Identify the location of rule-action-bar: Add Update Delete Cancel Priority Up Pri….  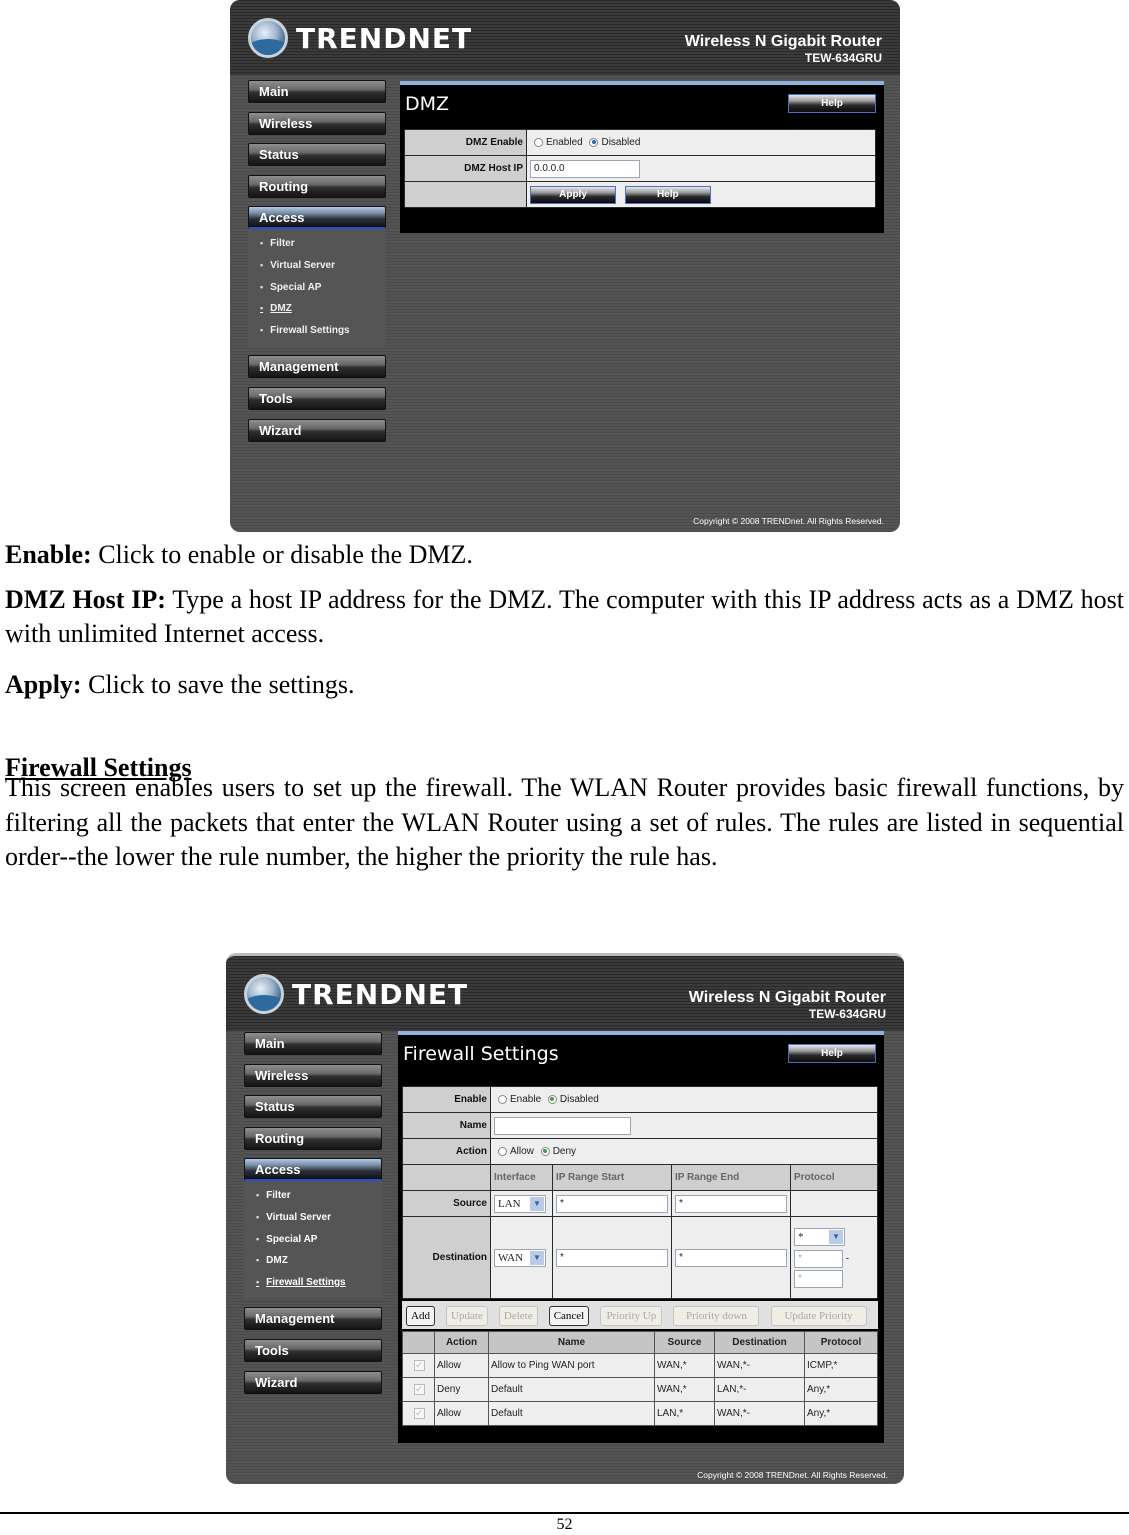
(640, 1315).